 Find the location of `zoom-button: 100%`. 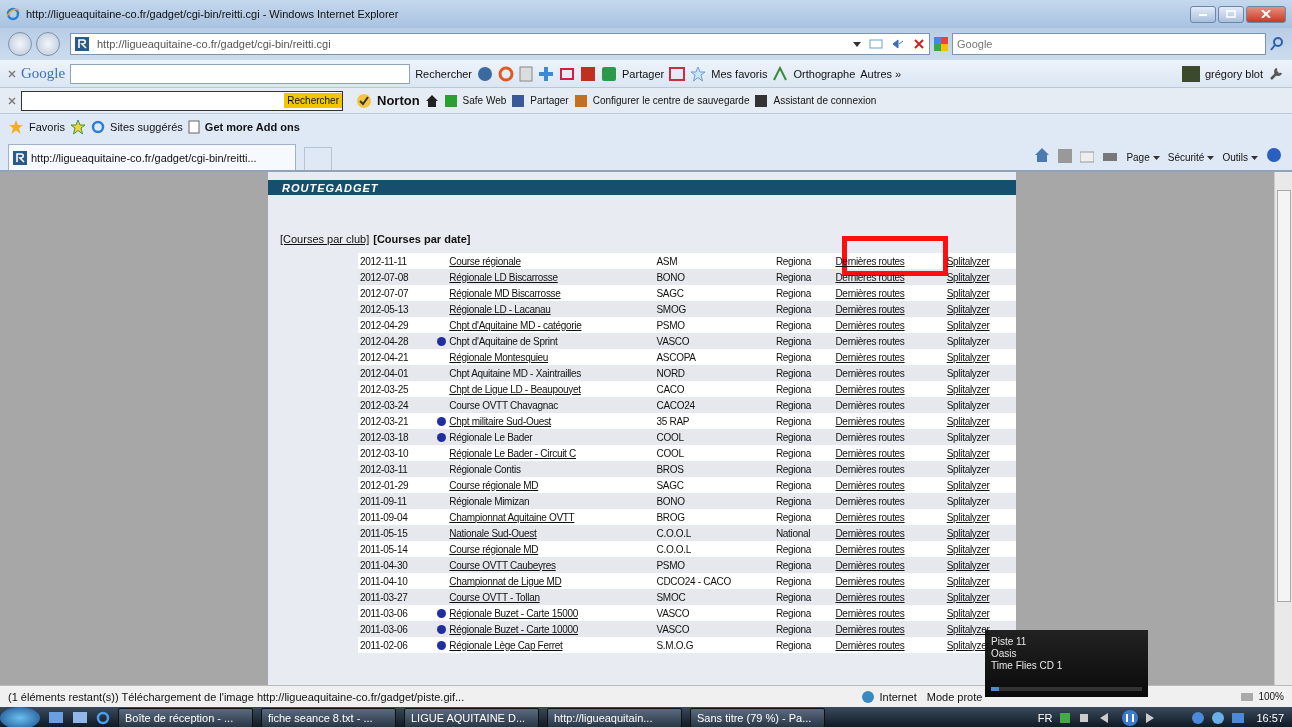

zoom-button: 100% is located at coordinates (1271, 696).